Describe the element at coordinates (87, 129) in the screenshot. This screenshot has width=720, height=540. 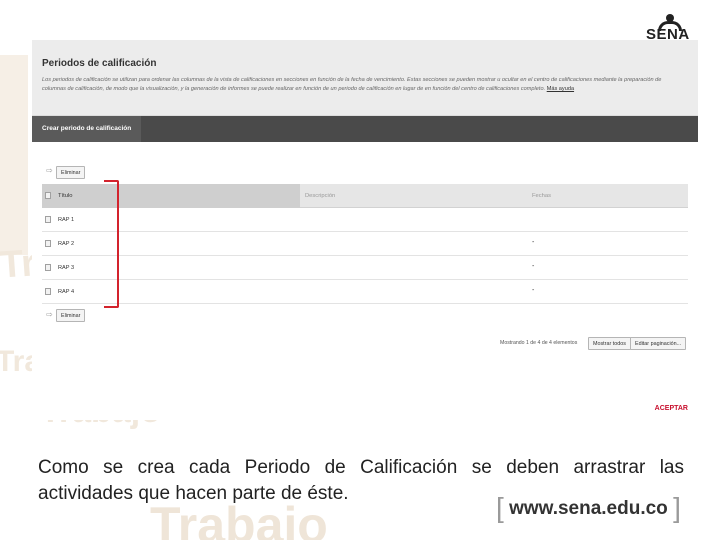
I see `create-grading-period-button: Crear periodo de calificación` at that location.